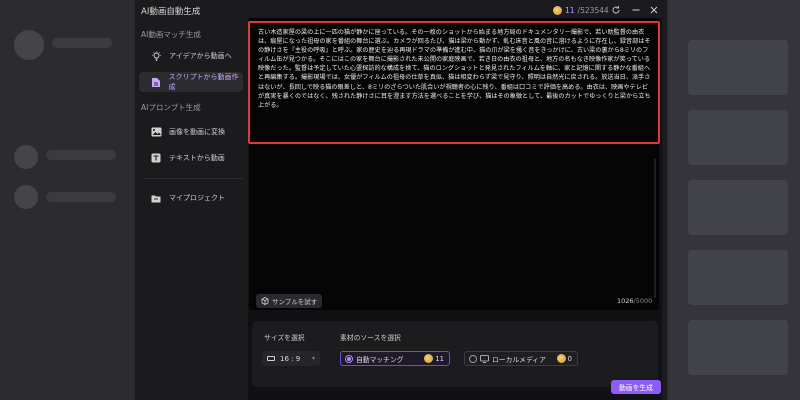 The width and height of the screenshot is (800, 400). What do you see at coordinates (654, 10) in the screenshot?
I see `close-icon` at bounding box center [654, 10].